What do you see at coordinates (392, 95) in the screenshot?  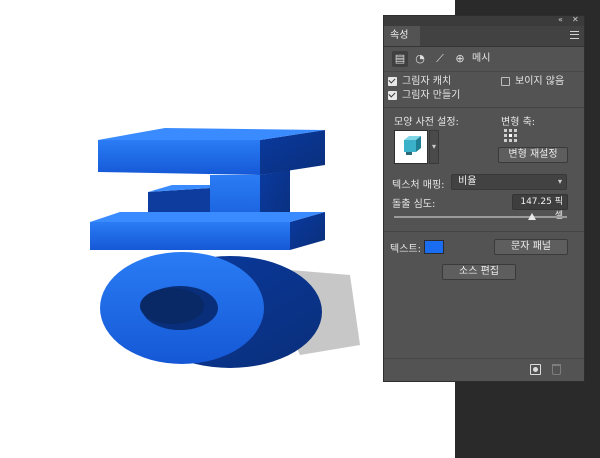 I see `cast-shadow-checkbox` at bounding box center [392, 95].